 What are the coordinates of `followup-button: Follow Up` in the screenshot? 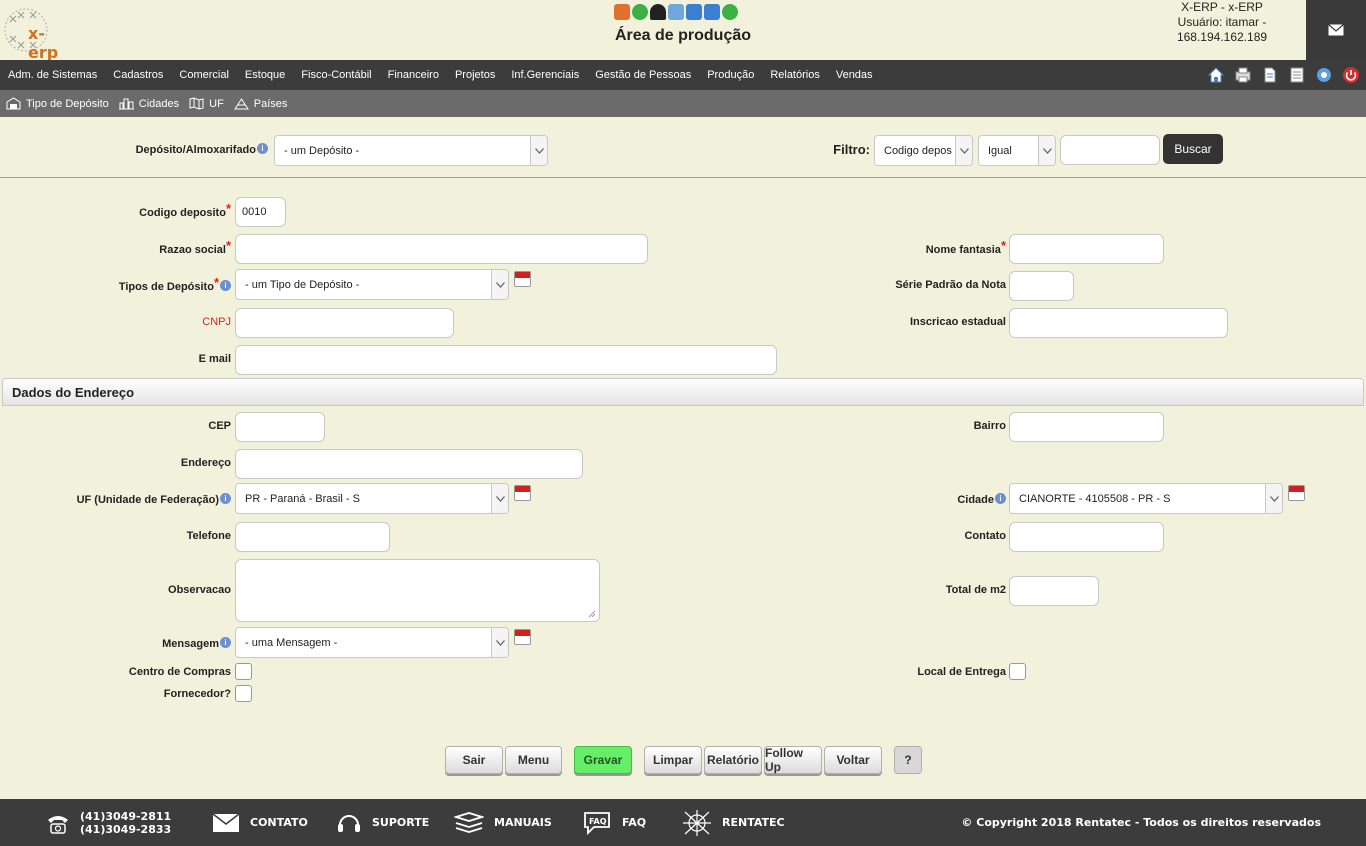 It's located at (793, 760).